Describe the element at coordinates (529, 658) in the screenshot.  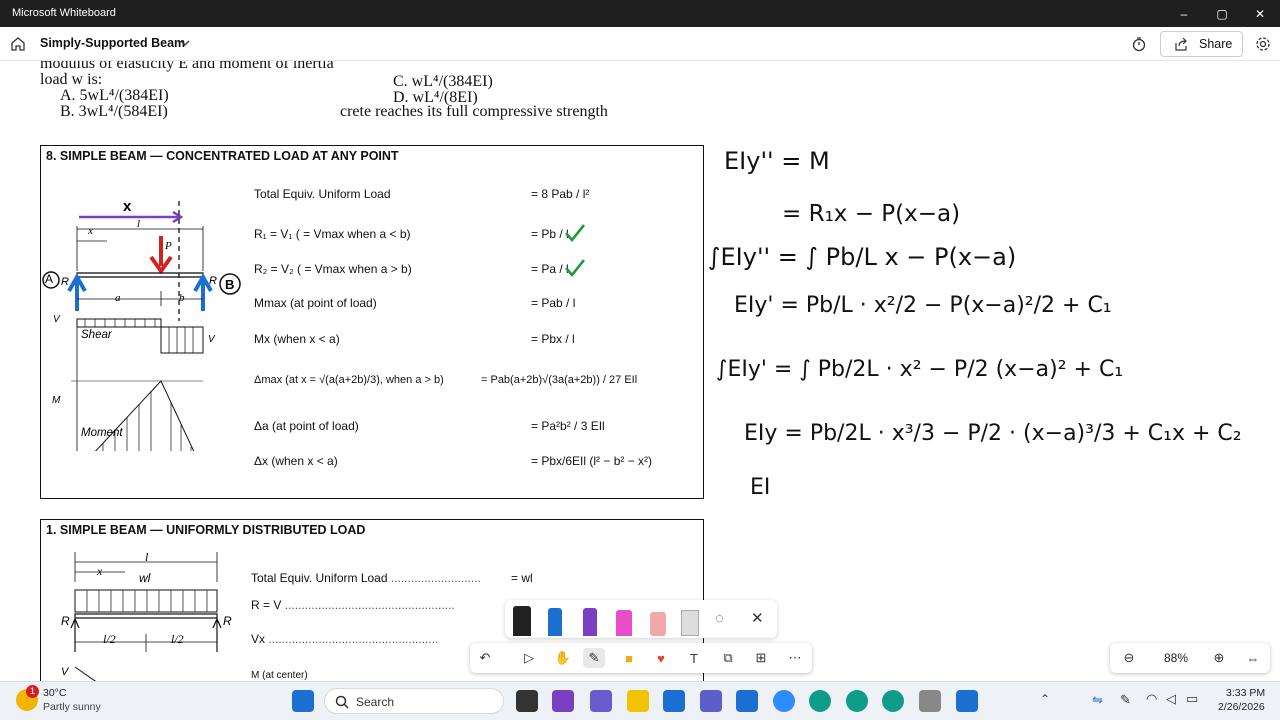
I see `select-icon: ▷` at that location.